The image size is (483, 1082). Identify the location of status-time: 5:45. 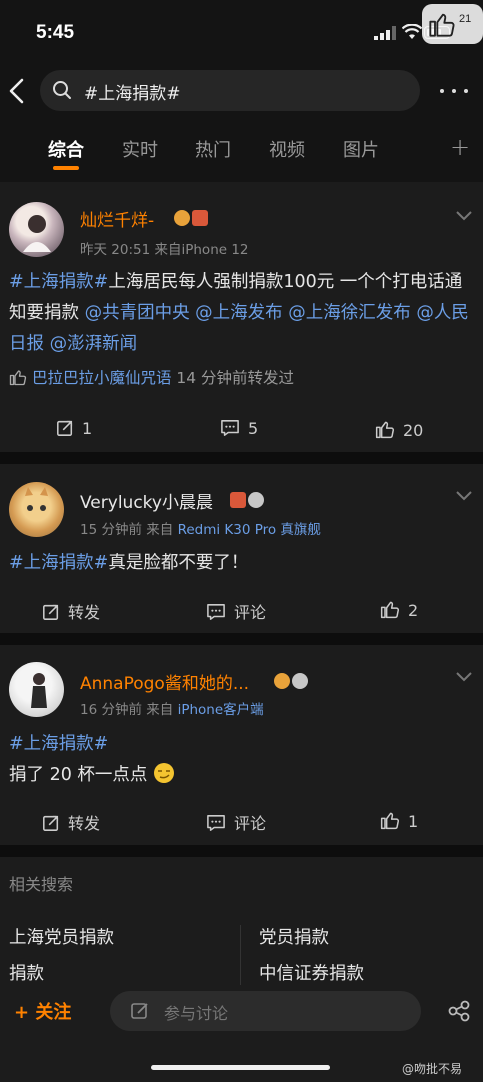
(55, 32).